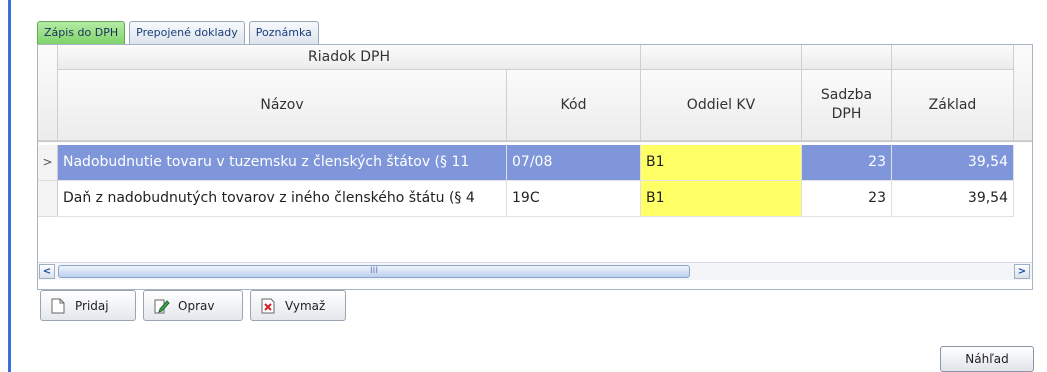 Image resolution: width=1047 pixels, height=372 pixels. What do you see at coordinates (282, 105) in the screenshot?
I see `column-header-nazov: Názov` at bounding box center [282, 105].